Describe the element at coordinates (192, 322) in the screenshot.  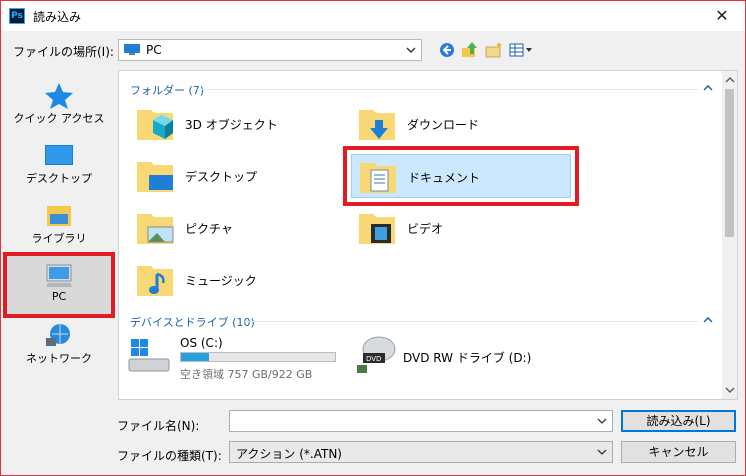
I see `group-header-devices: デバイスとドライブ (10)` at that location.